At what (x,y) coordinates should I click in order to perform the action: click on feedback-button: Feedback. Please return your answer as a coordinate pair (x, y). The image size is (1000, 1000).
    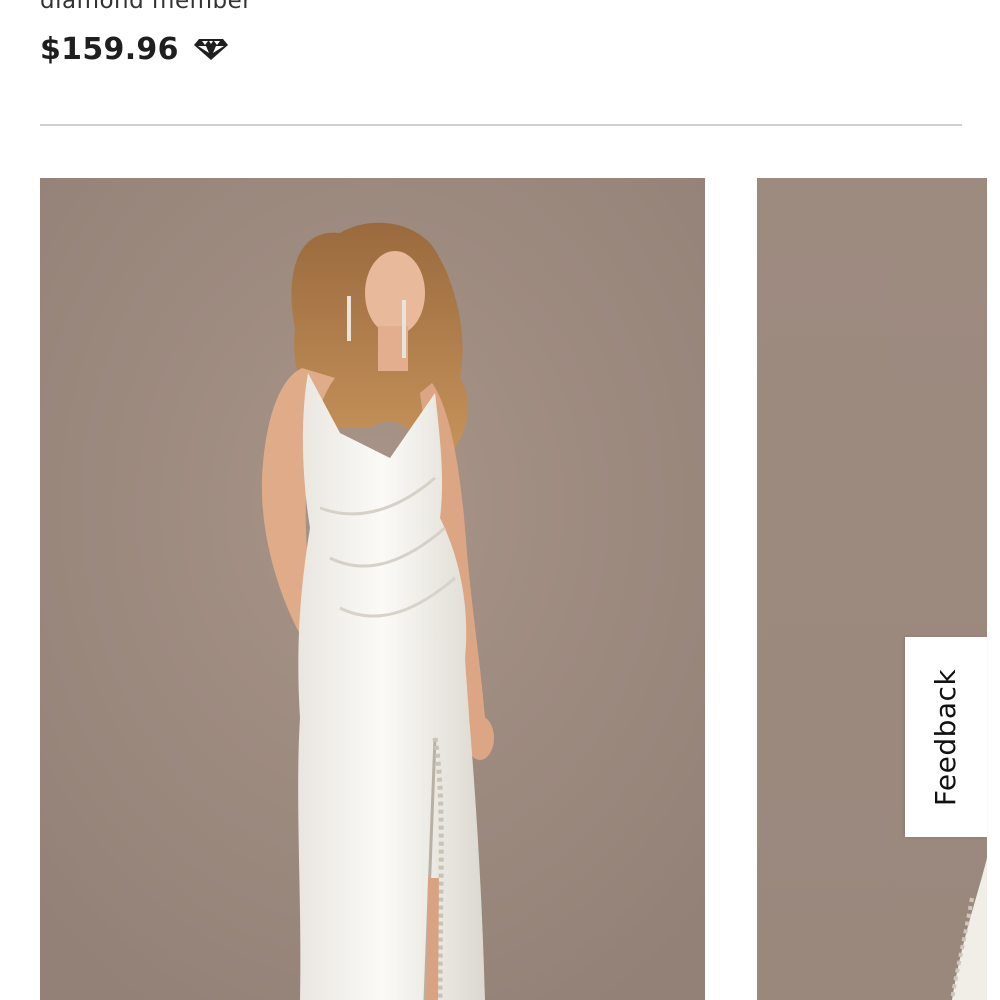
    Looking at the image, I should click on (946, 737).